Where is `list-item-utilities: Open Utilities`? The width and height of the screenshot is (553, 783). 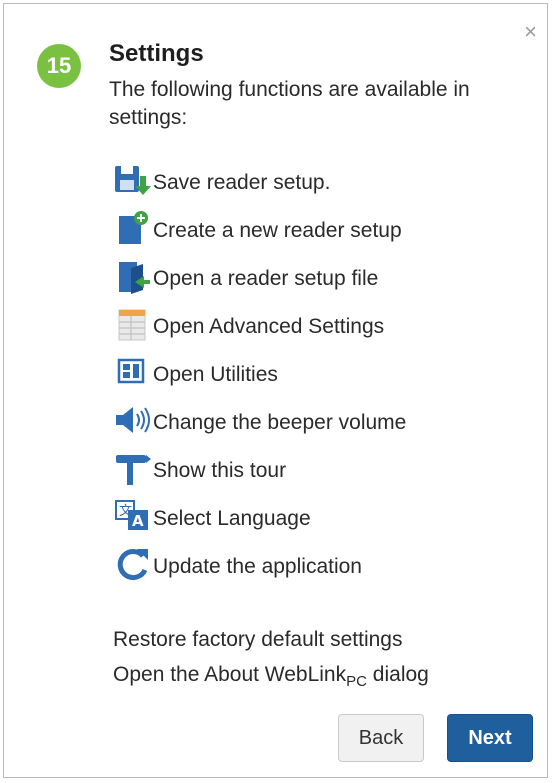 list-item-utilities: Open Utilities is located at coordinates (195, 372).